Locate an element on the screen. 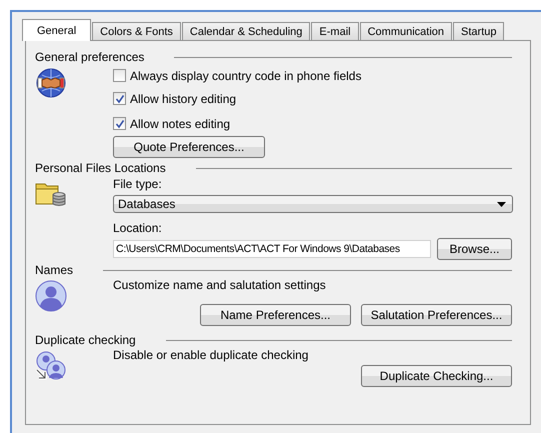  tab: Calendar & Scheduling is located at coordinates (246, 31).